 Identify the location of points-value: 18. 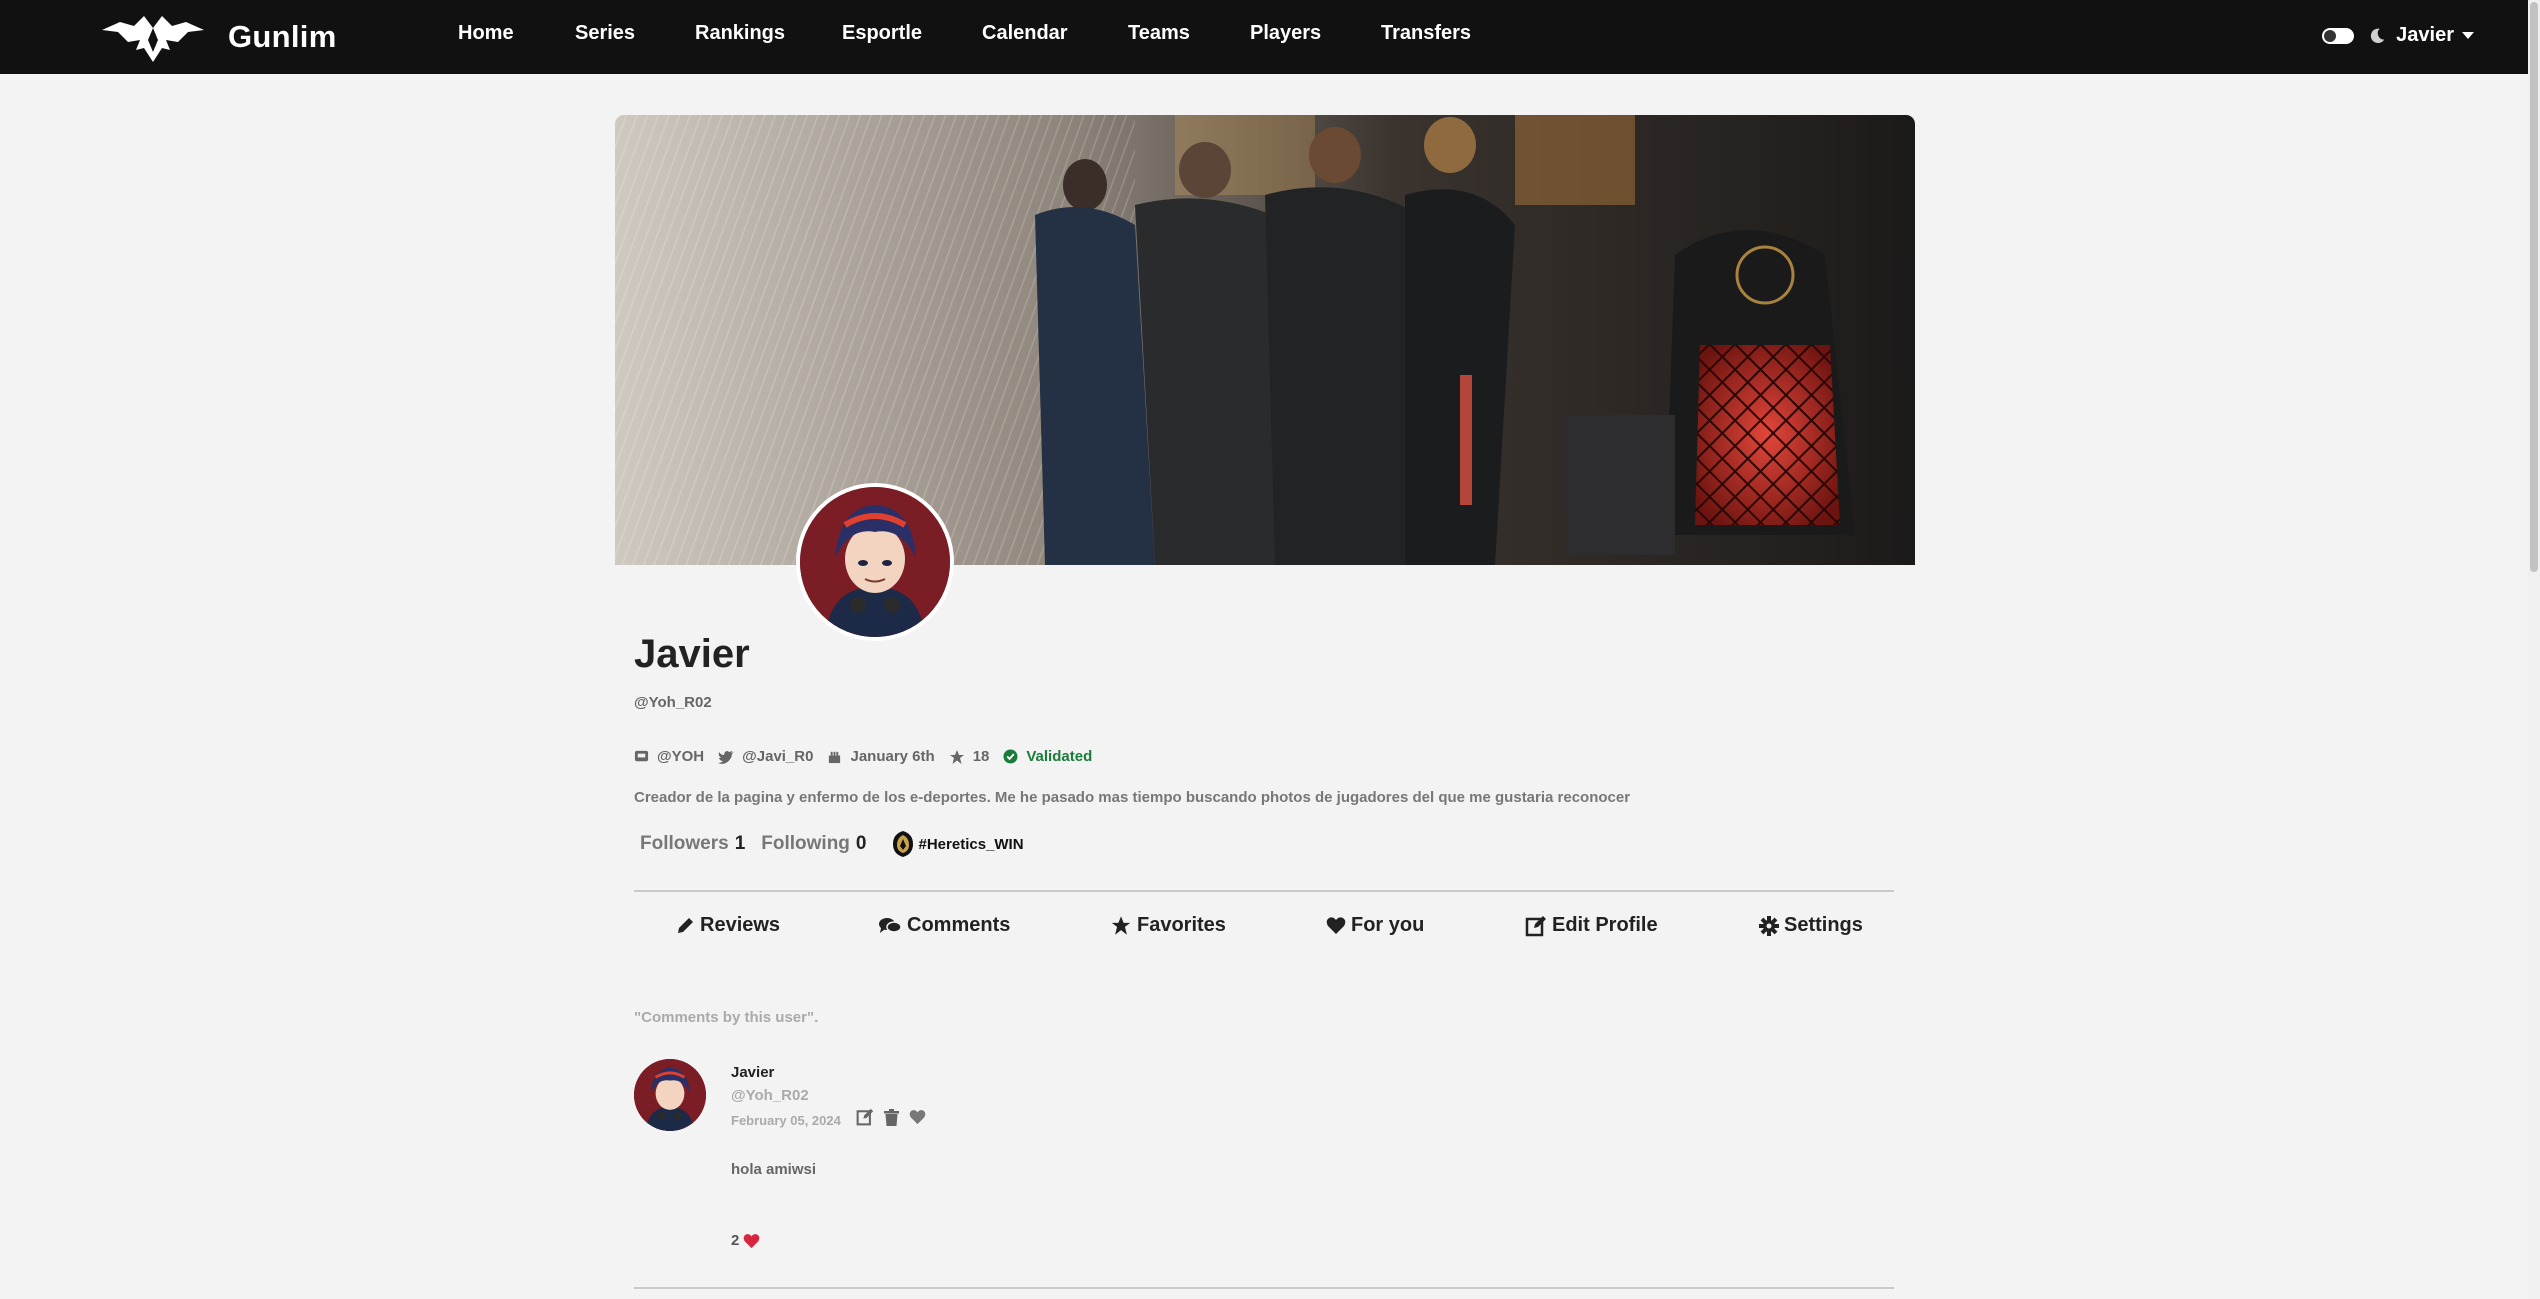
(981, 756).